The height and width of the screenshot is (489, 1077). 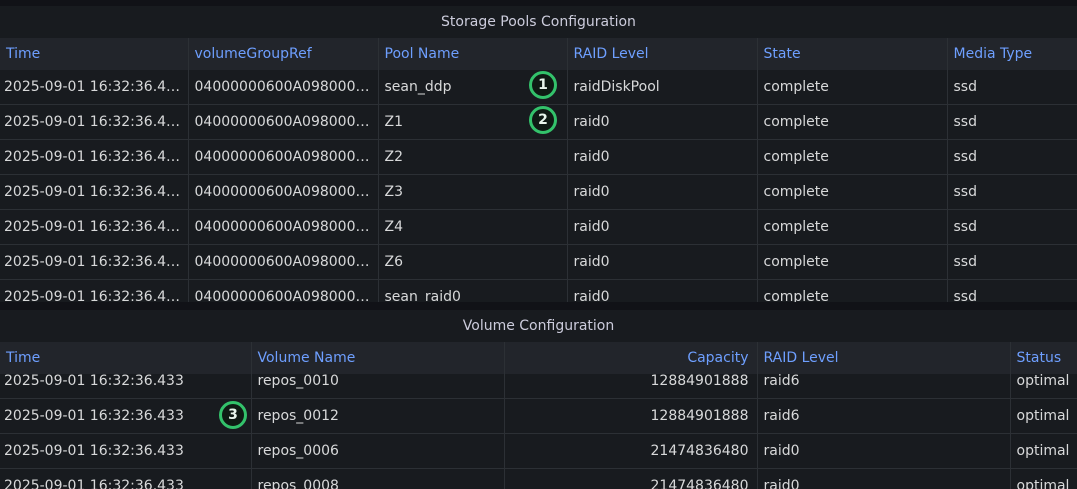 What do you see at coordinates (473, 192) in the screenshot?
I see `cell-pool-name: Z3` at bounding box center [473, 192].